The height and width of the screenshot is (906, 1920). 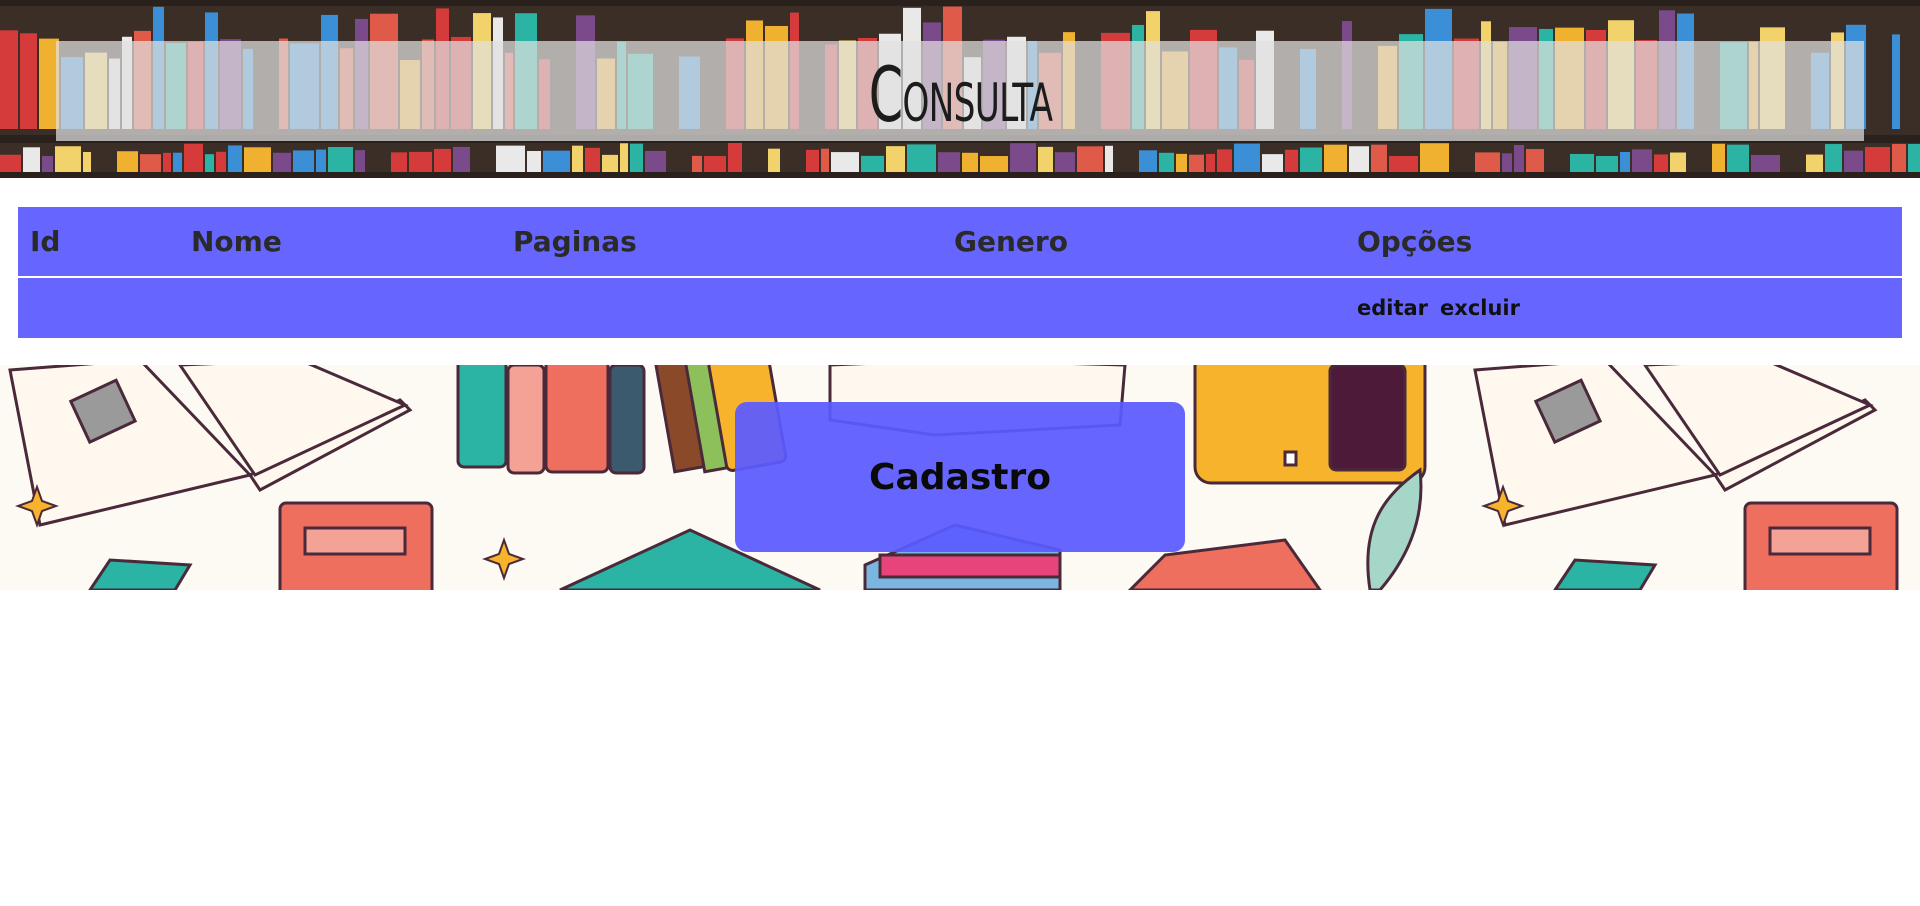 I want to click on table-row: editar excluir, so click(x=960, y=307).